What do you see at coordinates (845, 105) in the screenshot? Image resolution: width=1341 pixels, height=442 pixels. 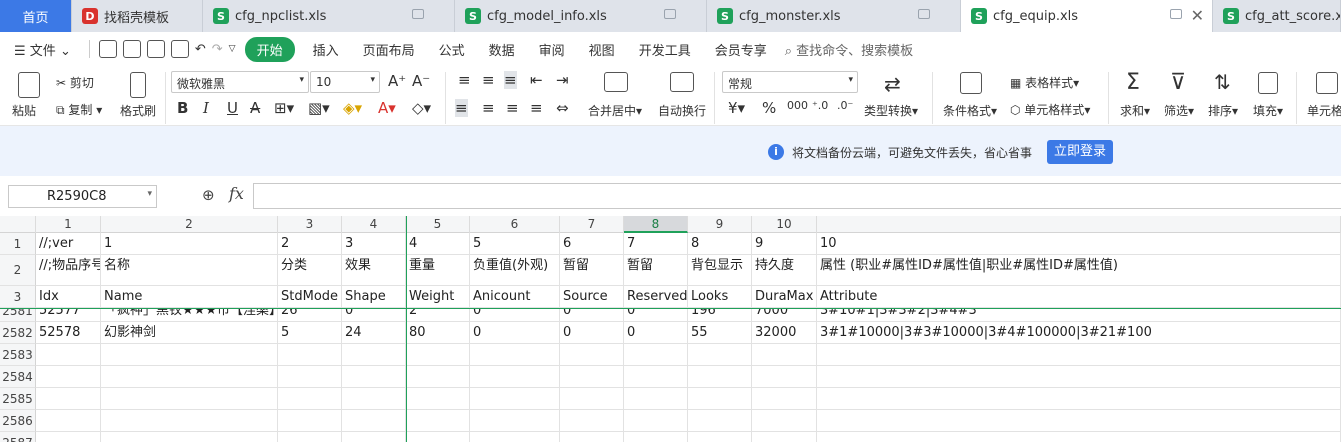 I see `decrease-decimal-icon: .0⁻` at bounding box center [845, 105].